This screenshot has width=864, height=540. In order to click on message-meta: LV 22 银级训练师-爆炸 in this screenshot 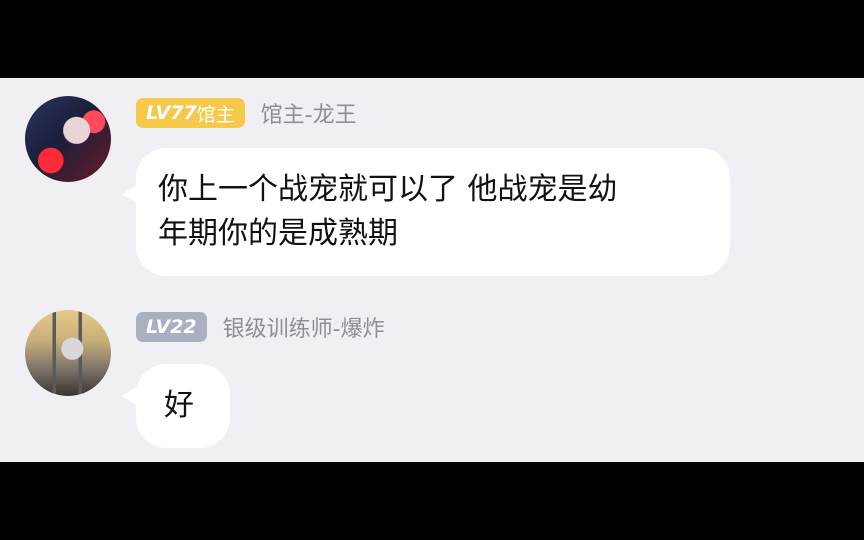, I will do `click(260, 327)`.